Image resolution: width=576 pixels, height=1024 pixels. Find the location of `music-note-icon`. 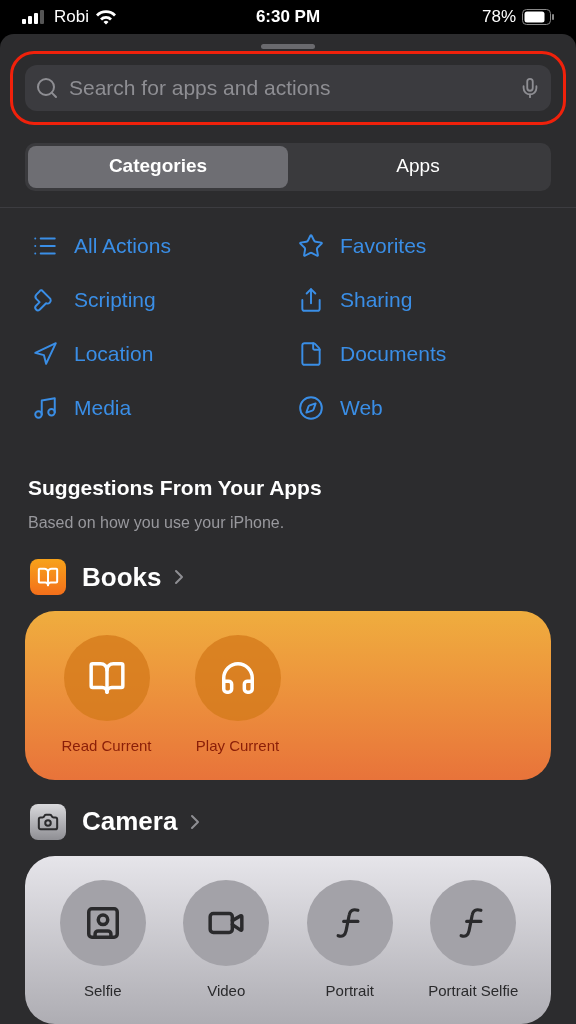

music-note-icon is located at coordinates (45, 407).